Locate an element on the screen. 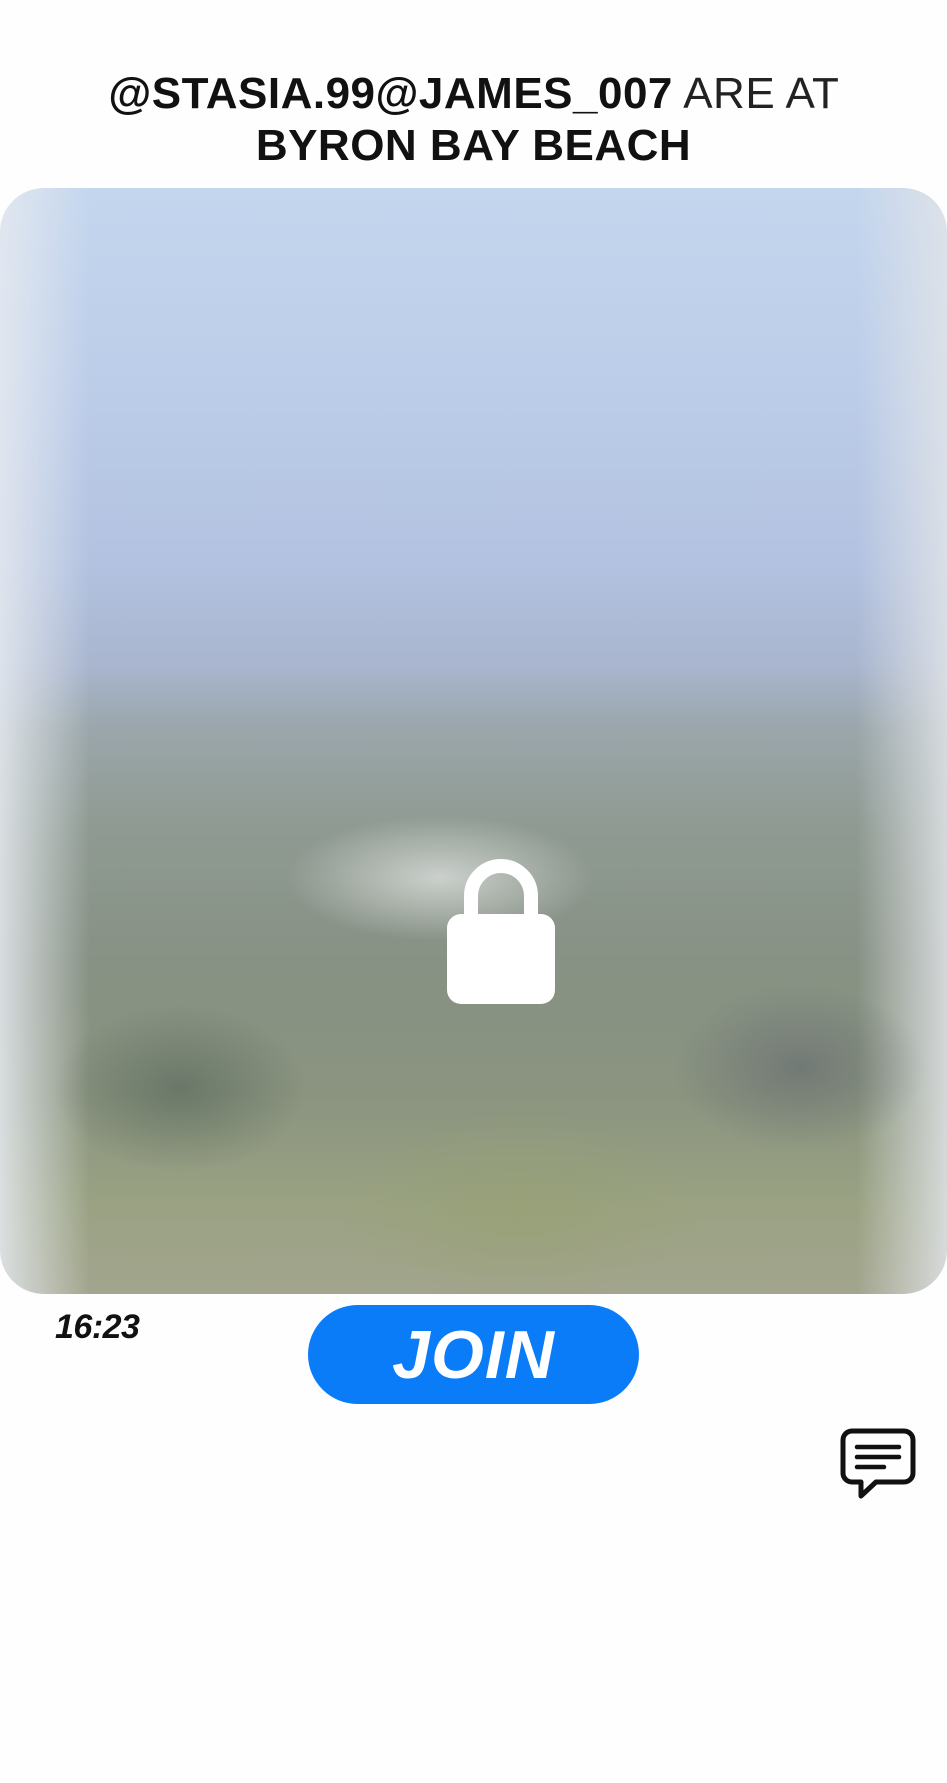 This screenshot has height=1783, width=947. tagged-users: @STASIA.99@JAMES_007 is located at coordinates (390, 93).